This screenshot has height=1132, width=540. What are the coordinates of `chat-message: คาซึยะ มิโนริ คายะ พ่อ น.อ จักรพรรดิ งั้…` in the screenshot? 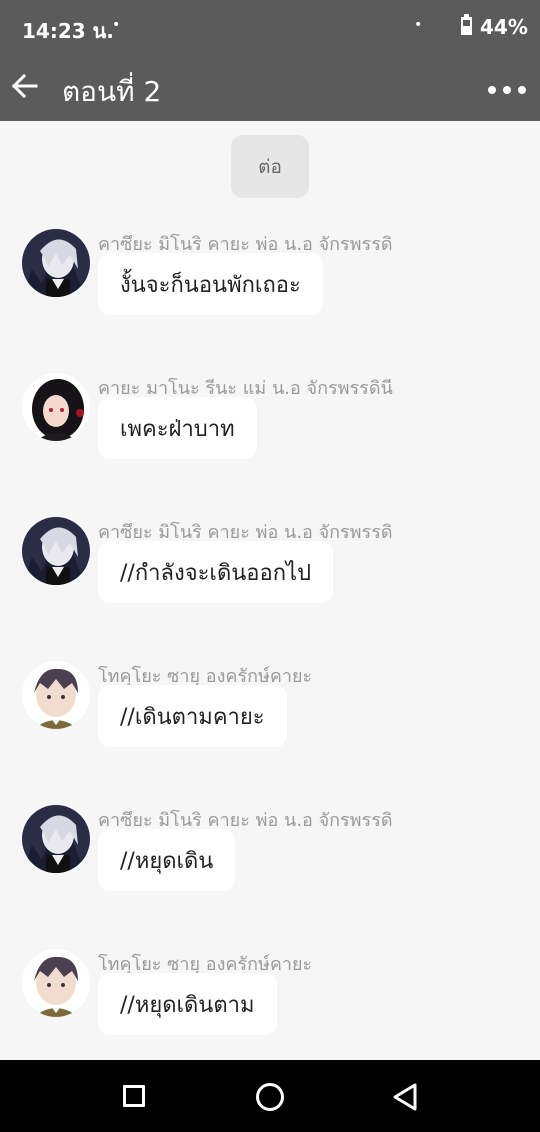 It's located at (270, 289).